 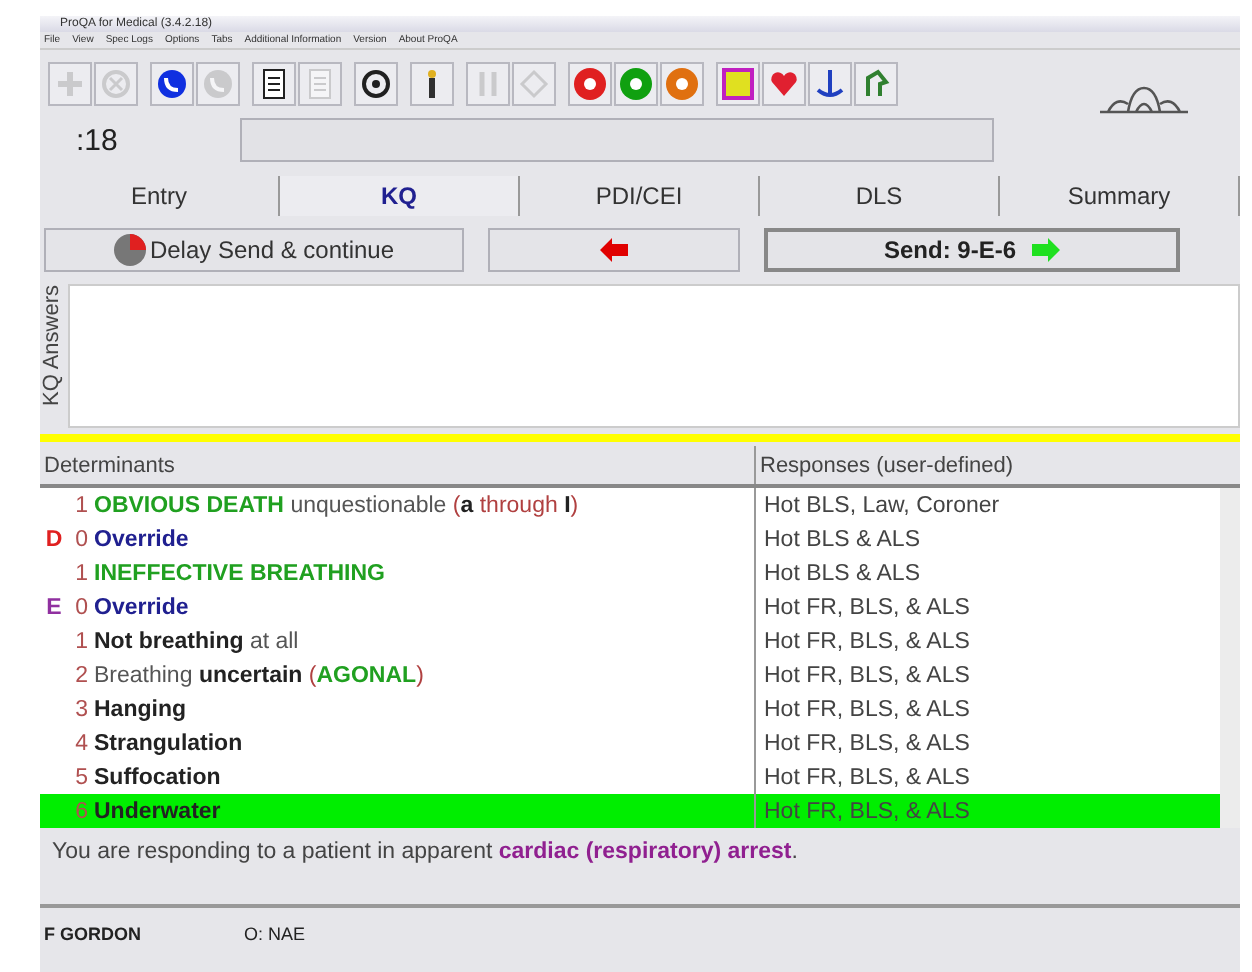 What do you see at coordinates (886, 466) in the screenshot?
I see `column-header: Responses (user-defined)` at bounding box center [886, 466].